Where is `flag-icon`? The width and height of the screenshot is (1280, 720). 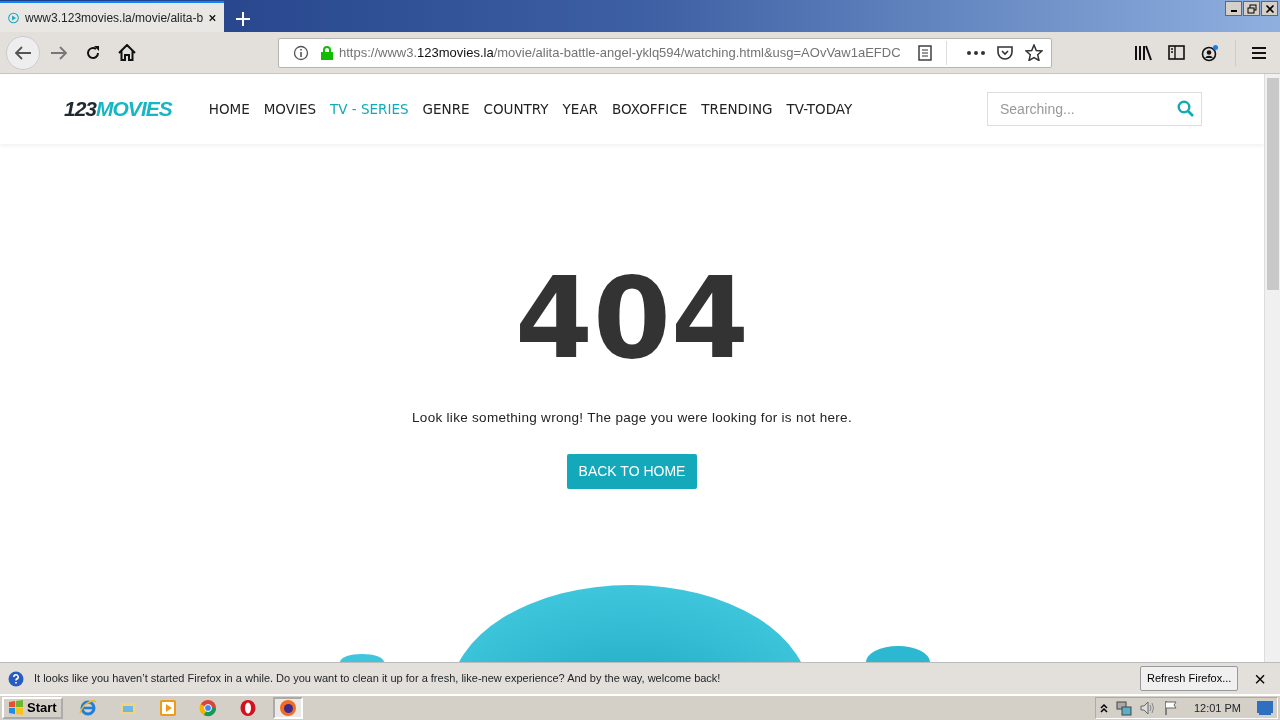
flag-icon is located at coordinates (1170, 708).